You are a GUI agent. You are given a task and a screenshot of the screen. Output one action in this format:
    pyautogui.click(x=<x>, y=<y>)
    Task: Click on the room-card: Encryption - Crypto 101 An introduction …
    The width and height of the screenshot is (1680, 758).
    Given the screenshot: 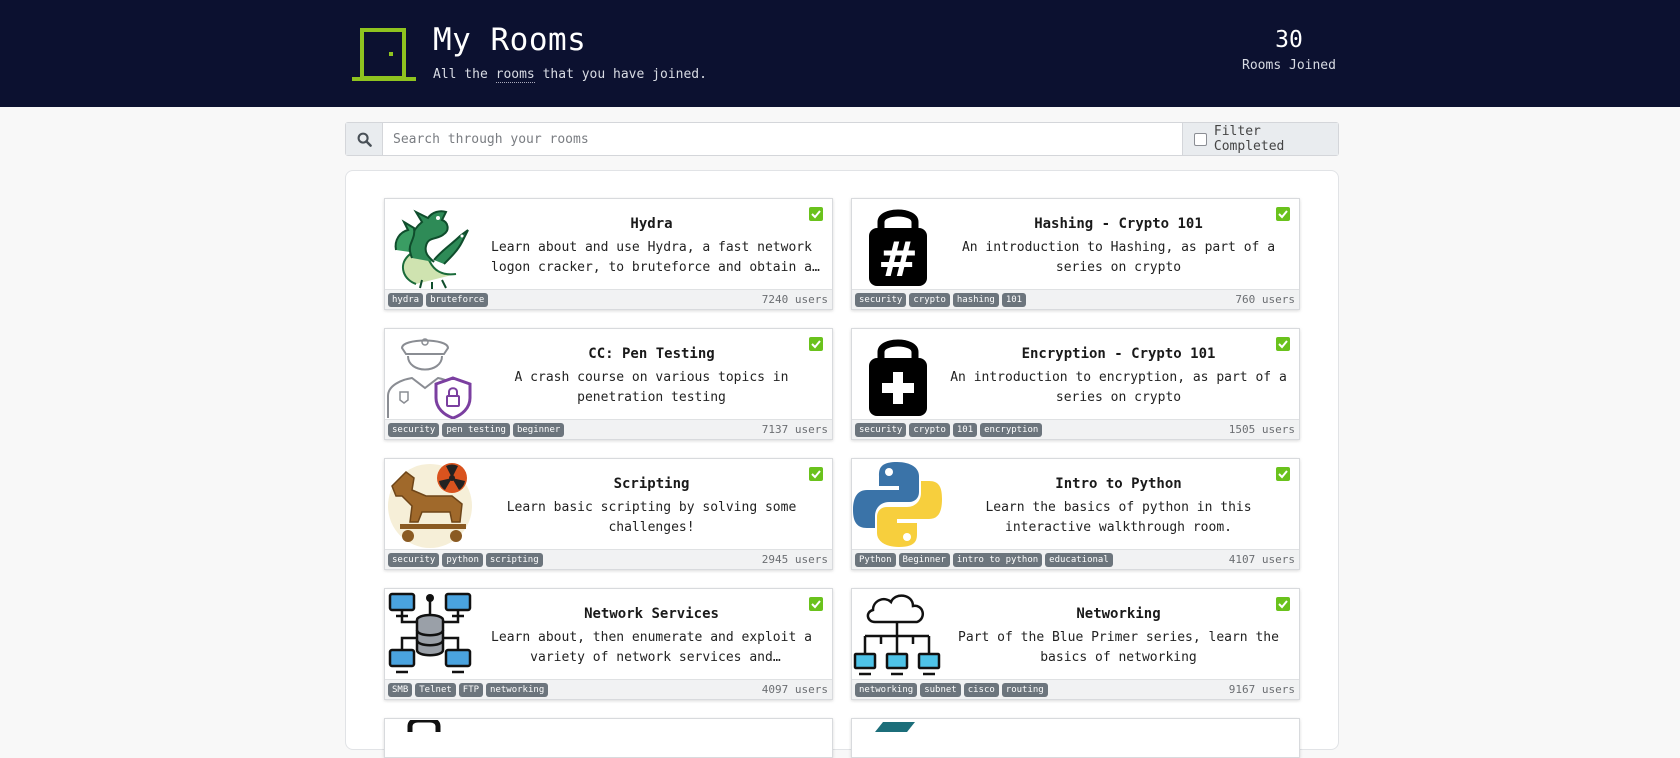 What is the action you would take?
    pyautogui.click(x=1075, y=384)
    